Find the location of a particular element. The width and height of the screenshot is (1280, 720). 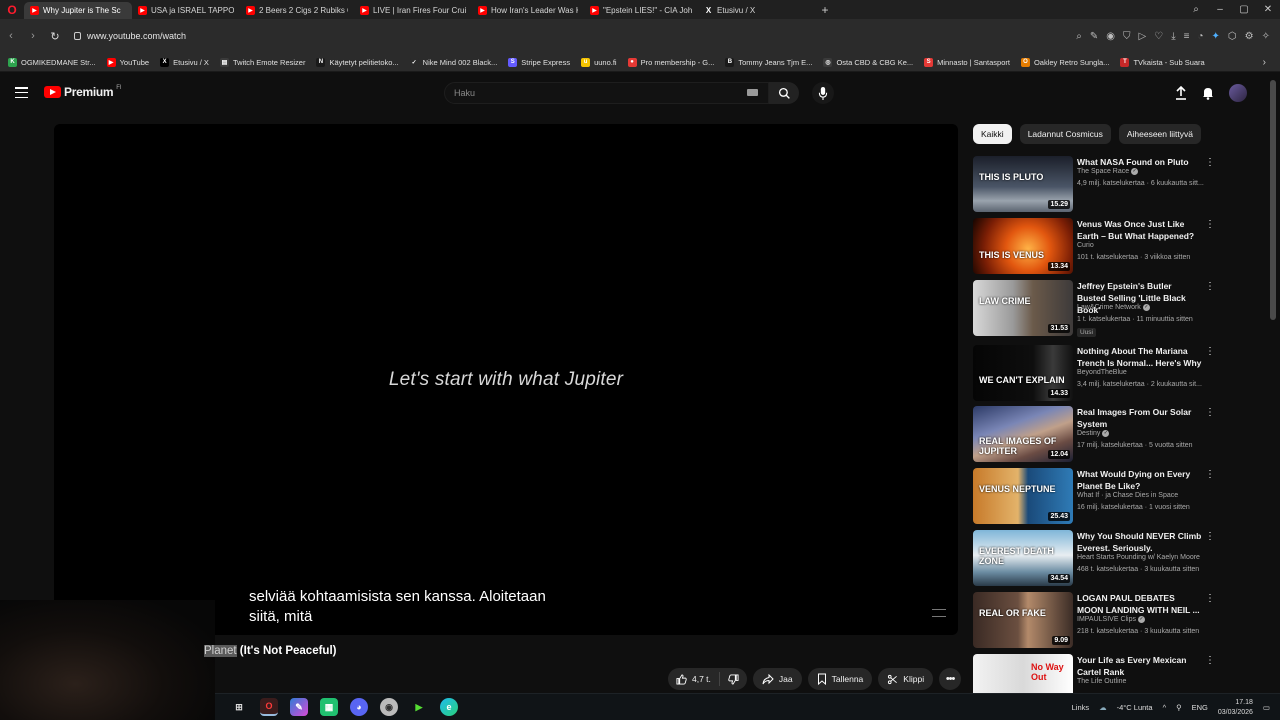

task-view-icon: ⊞ is located at coordinates (239, 707).